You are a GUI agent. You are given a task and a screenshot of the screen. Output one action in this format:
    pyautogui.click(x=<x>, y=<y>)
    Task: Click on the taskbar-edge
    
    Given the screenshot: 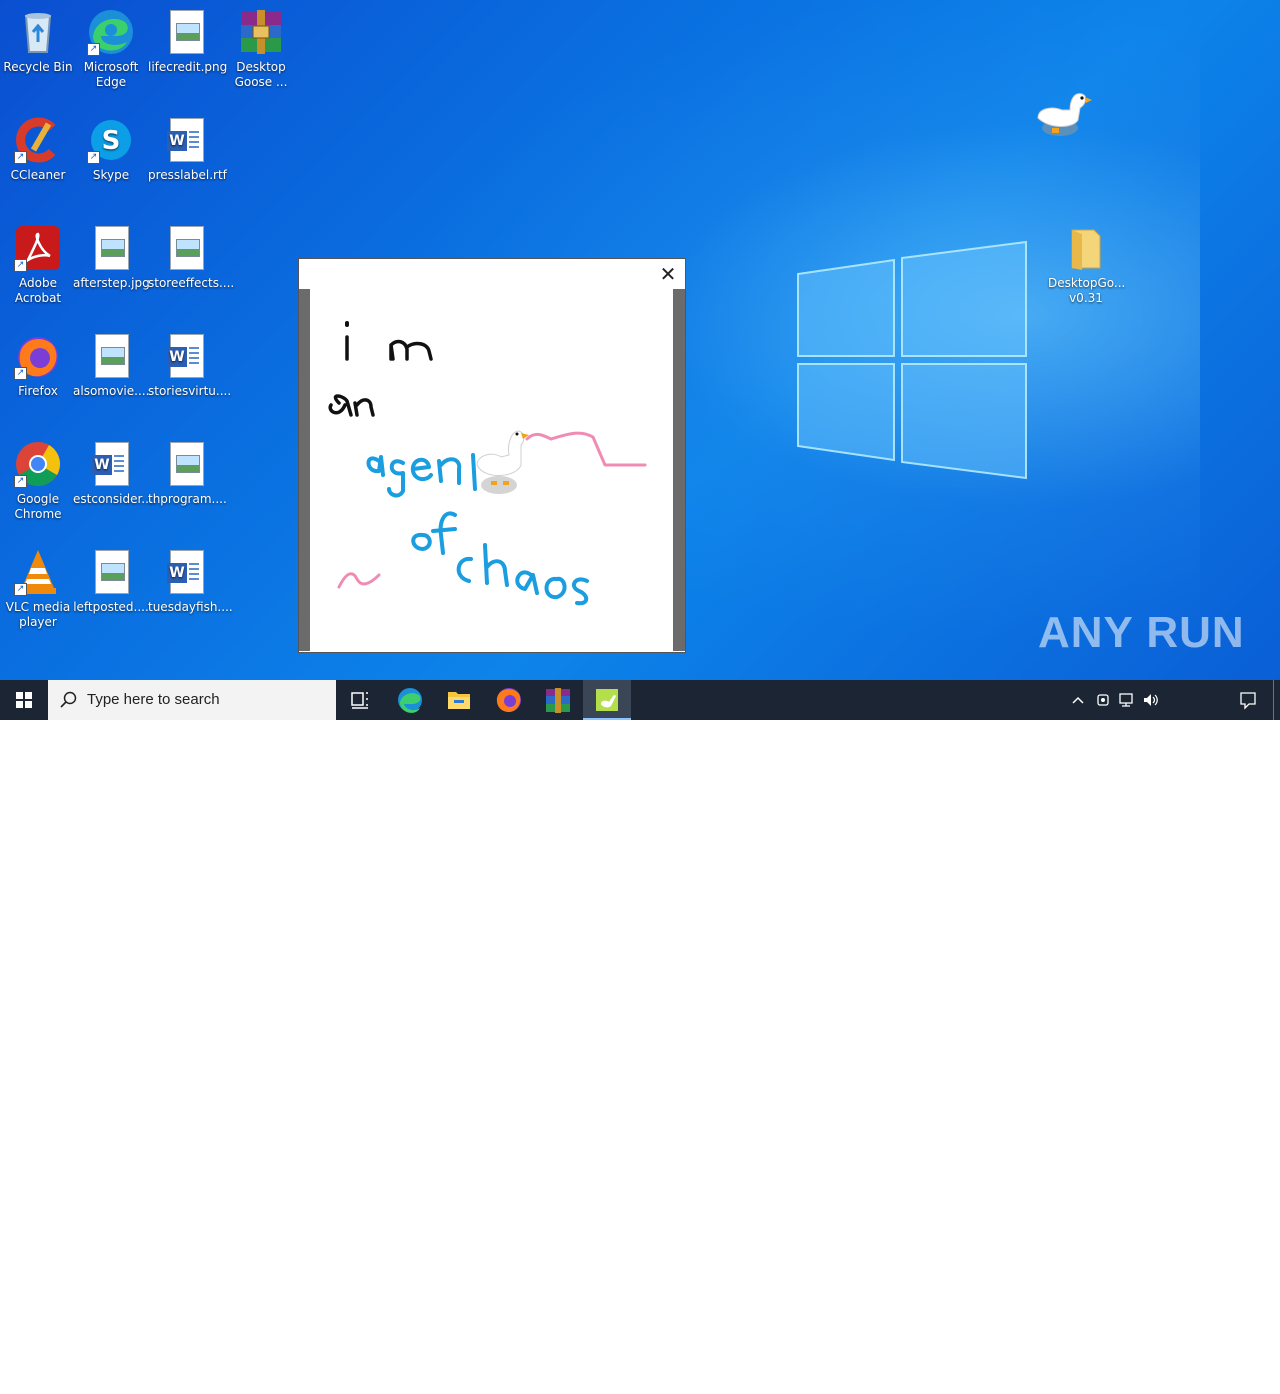 What is the action you would take?
    pyautogui.click(x=410, y=700)
    